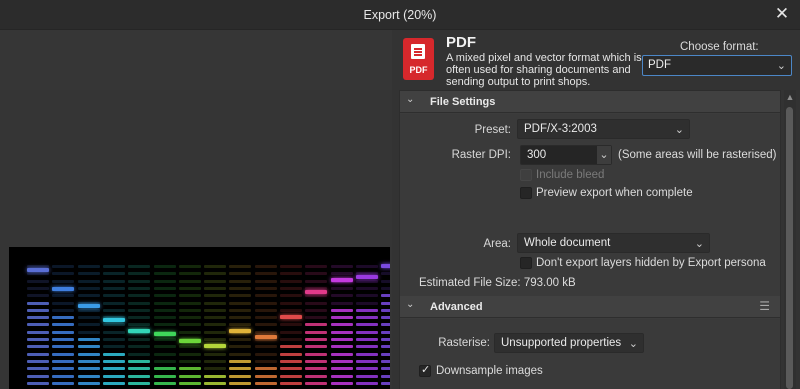 This screenshot has height=389, width=800. What do you see at coordinates (590, 102) in the screenshot?
I see `file-settings-header: ⌄ File Settings` at bounding box center [590, 102].